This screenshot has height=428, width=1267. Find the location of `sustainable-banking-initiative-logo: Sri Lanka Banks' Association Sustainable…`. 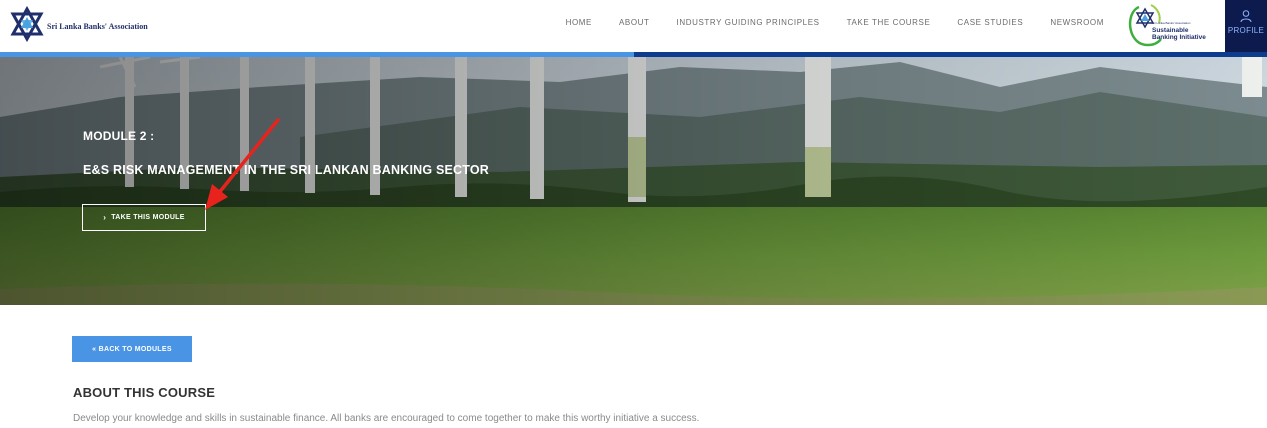

sustainable-banking-initiative-logo: Sri Lanka Banks' Association Sustainable… is located at coordinates (1171, 25).